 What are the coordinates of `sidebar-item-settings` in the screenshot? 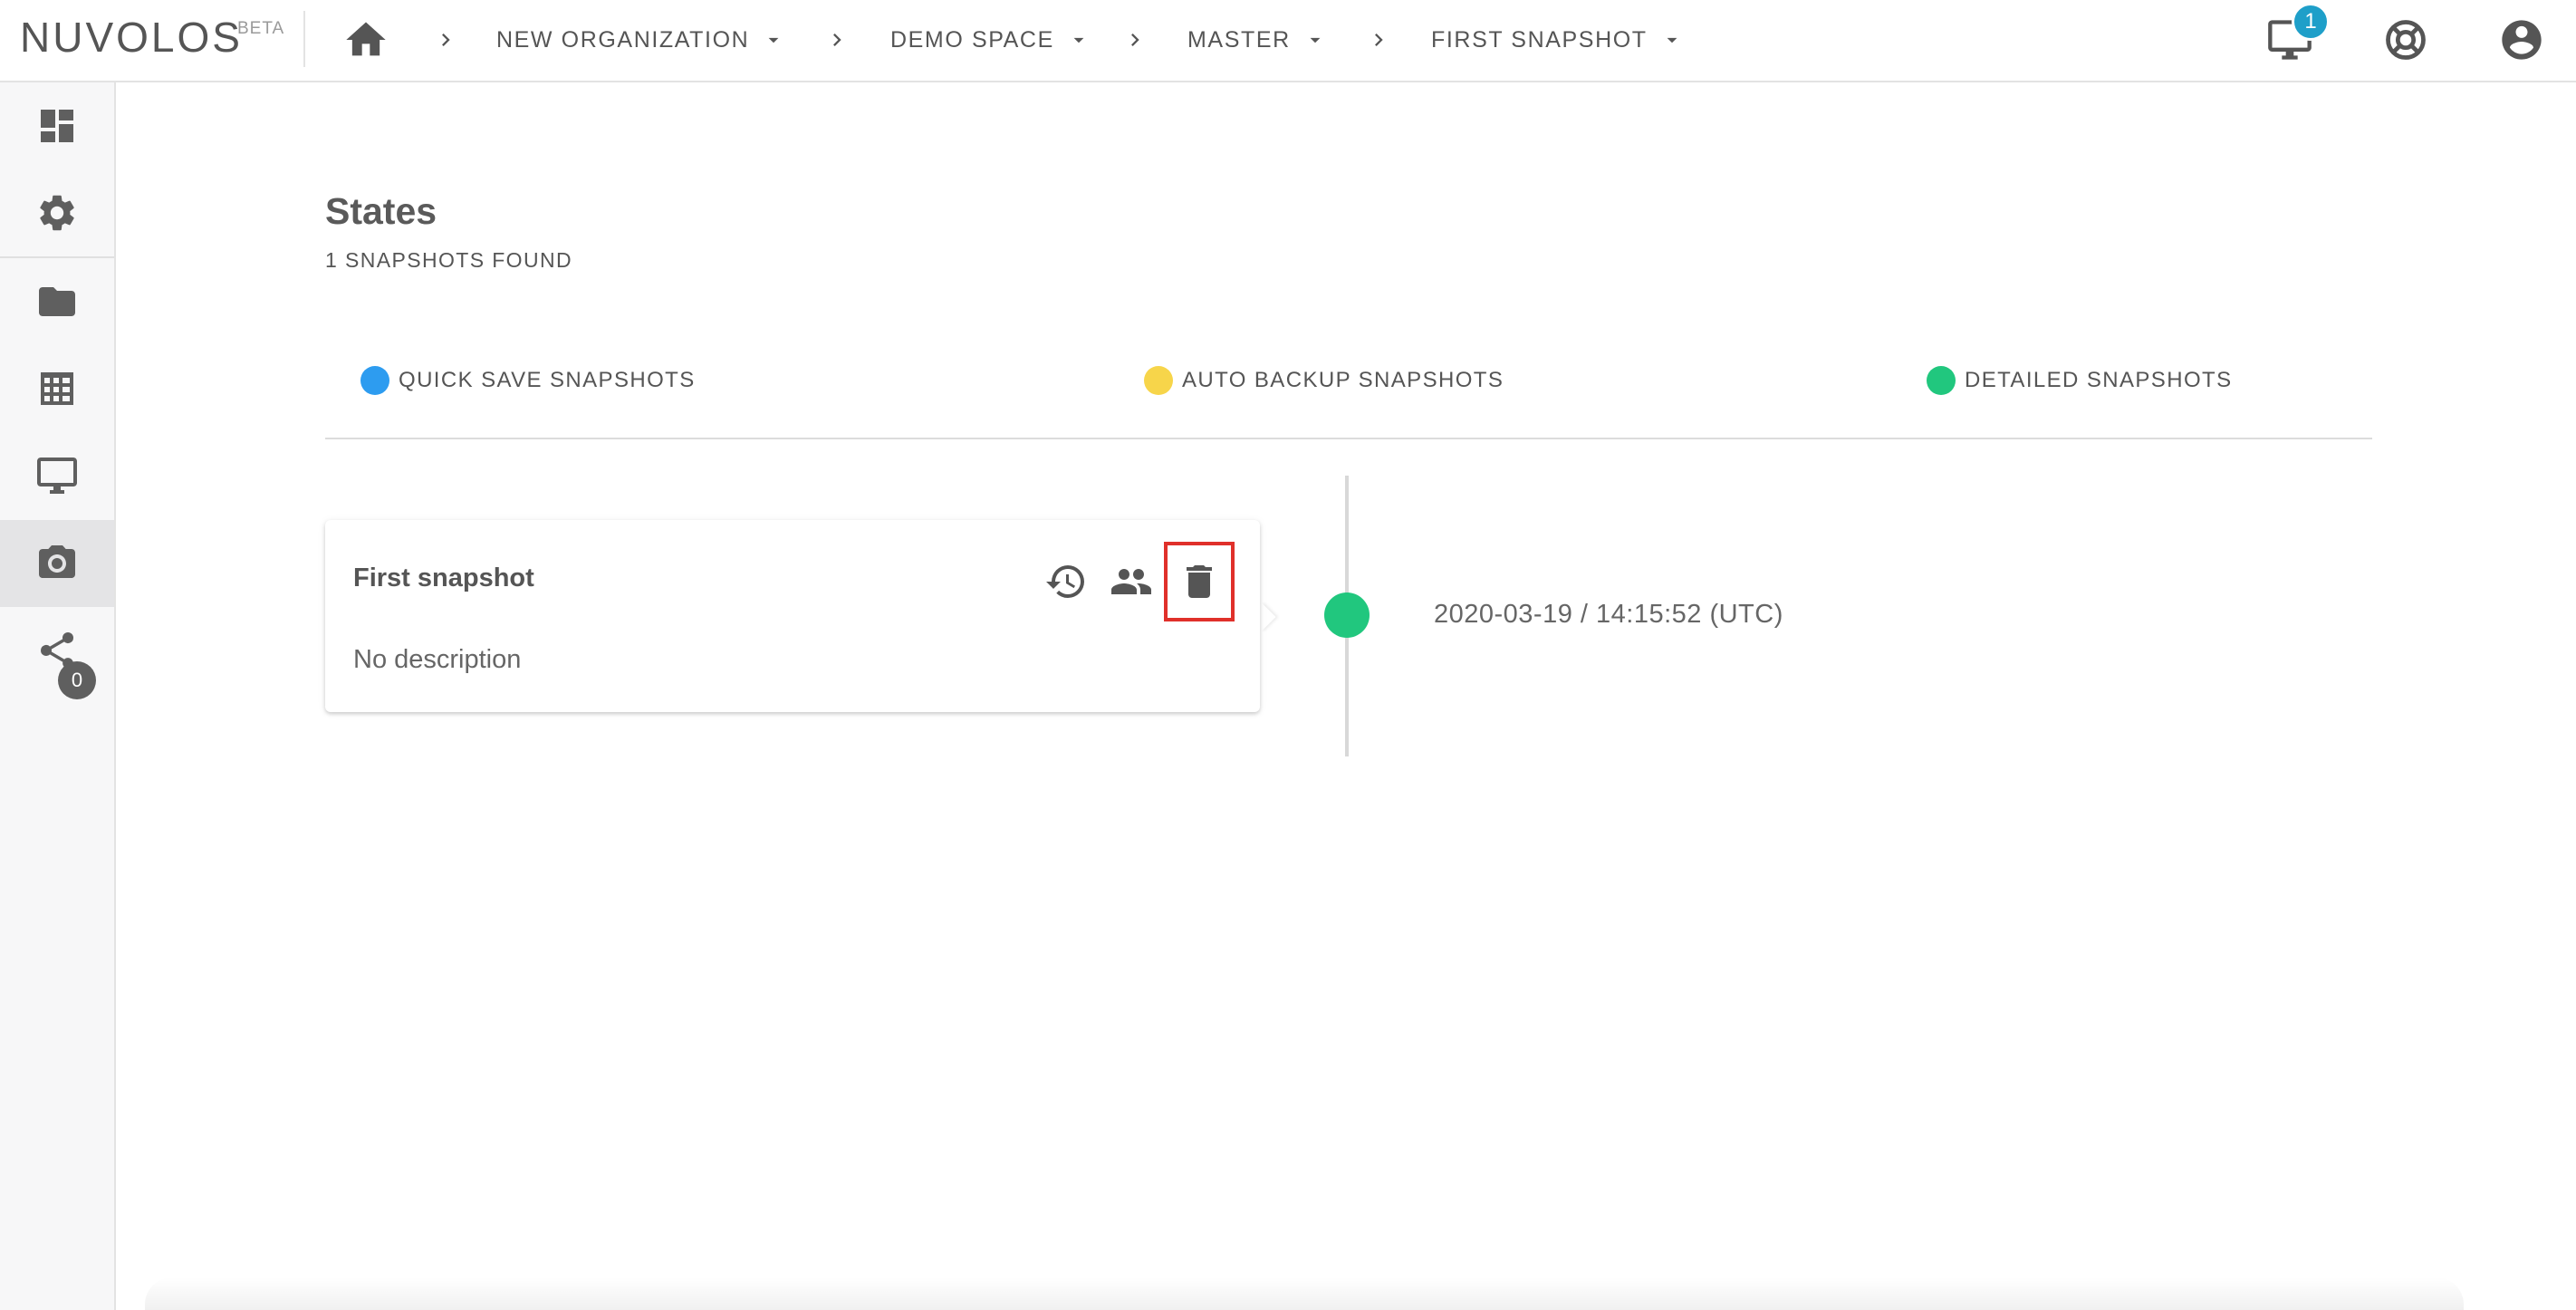 It's located at (57, 212).